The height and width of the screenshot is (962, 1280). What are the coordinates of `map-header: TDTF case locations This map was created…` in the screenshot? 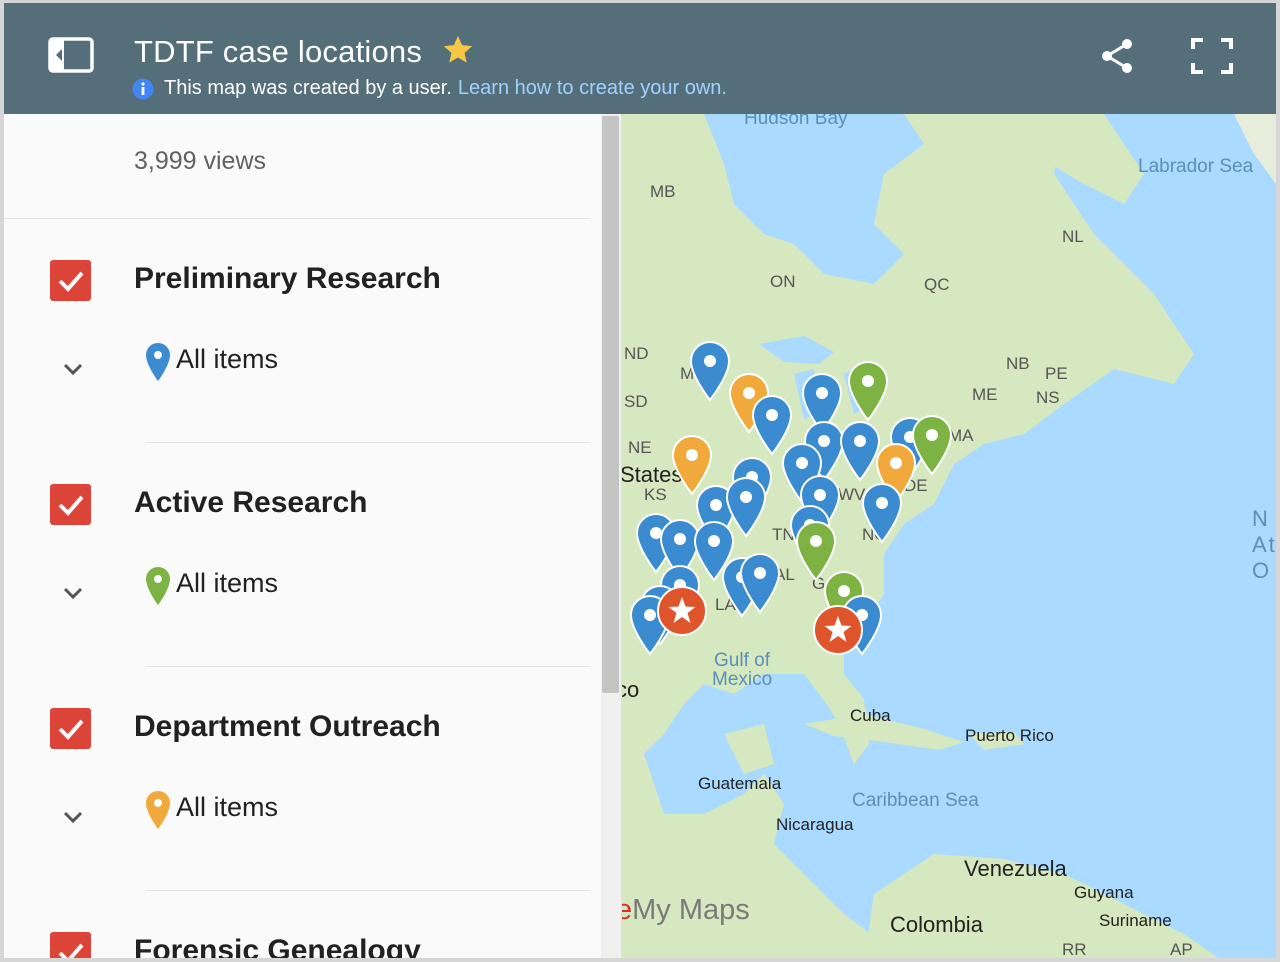 It's located at (640, 58).